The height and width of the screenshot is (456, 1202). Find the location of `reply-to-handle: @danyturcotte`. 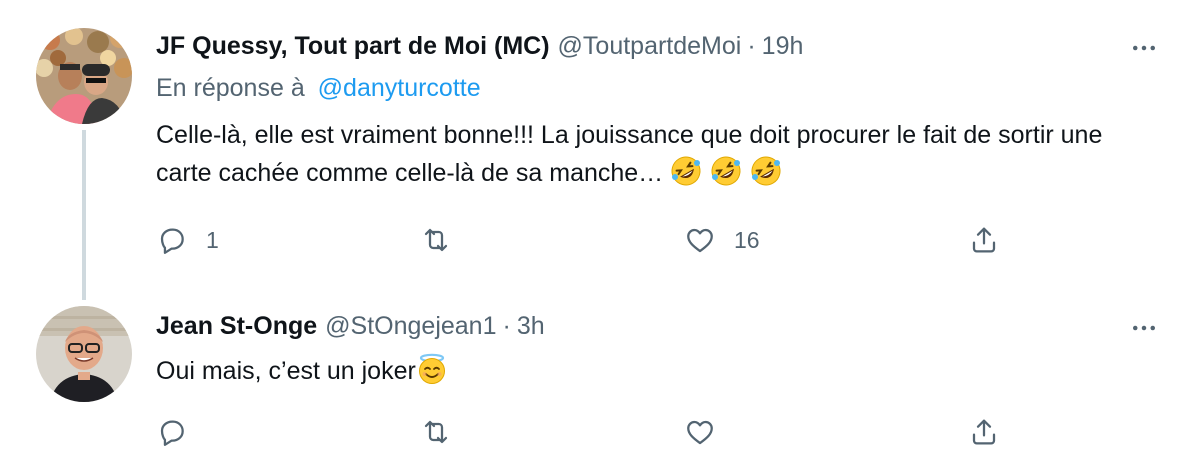

reply-to-handle: @danyturcotte is located at coordinates (399, 88).